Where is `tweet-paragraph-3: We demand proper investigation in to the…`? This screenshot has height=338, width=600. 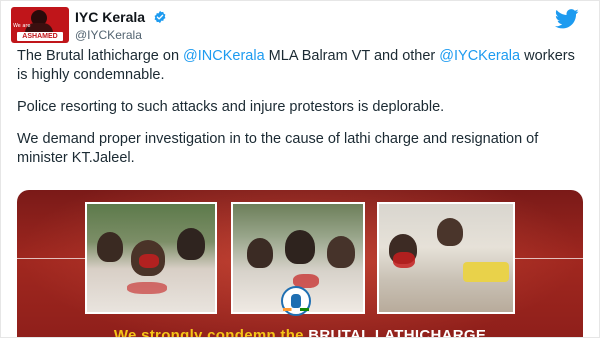
tweet-paragraph-3: We demand proper investigation in to the… is located at coordinates (278, 148).